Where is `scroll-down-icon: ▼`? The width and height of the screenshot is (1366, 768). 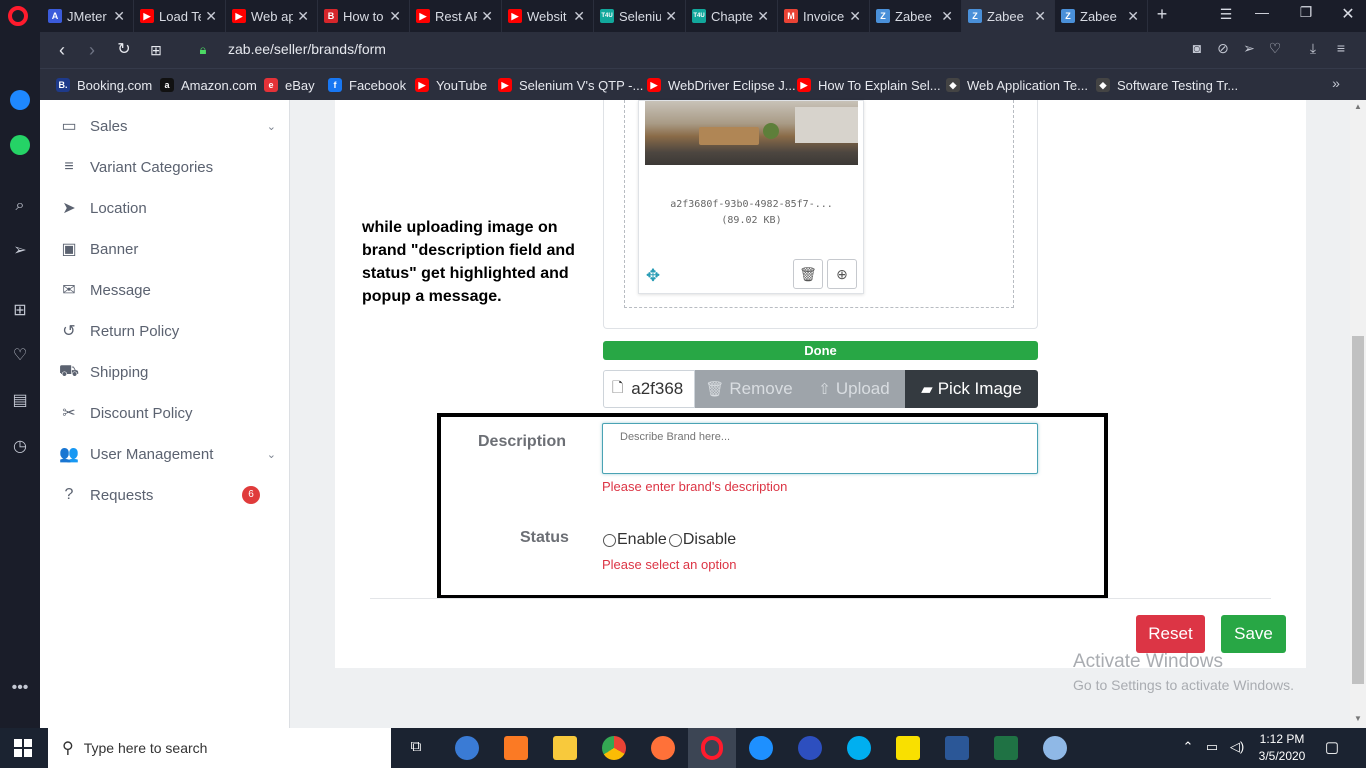
scroll-down-icon: ▼ is located at coordinates (1358, 719).